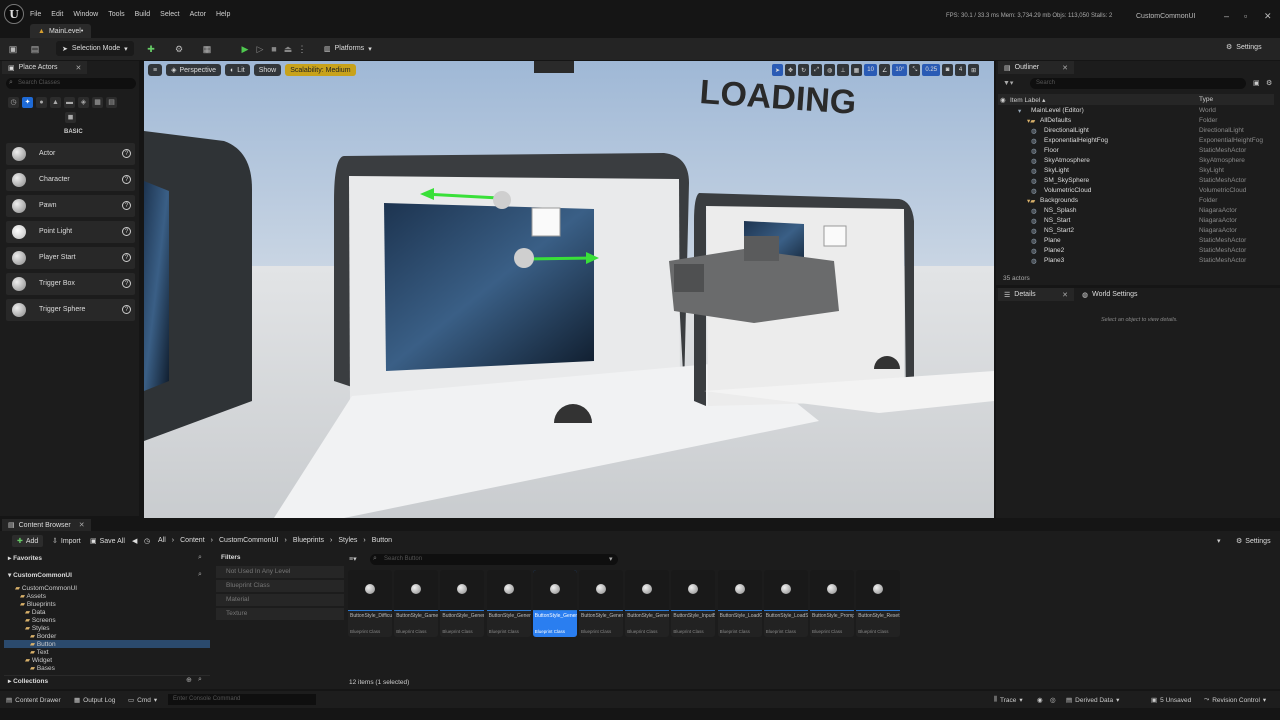 The image size is (1280, 720). Describe the element at coordinates (843, 70) in the screenshot. I see `surface-snap-icon: ⊥` at that location.